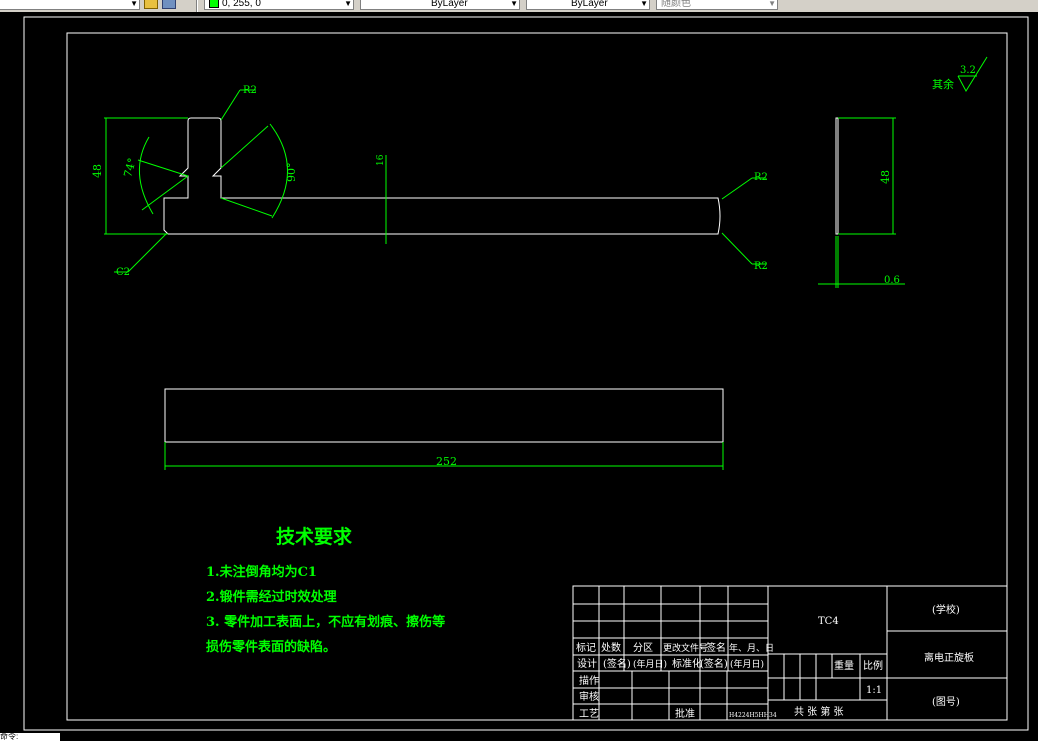 The image size is (1038, 741). Describe the element at coordinates (968, 70) in the screenshot. I see `roughness-value: 3.2` at that location.